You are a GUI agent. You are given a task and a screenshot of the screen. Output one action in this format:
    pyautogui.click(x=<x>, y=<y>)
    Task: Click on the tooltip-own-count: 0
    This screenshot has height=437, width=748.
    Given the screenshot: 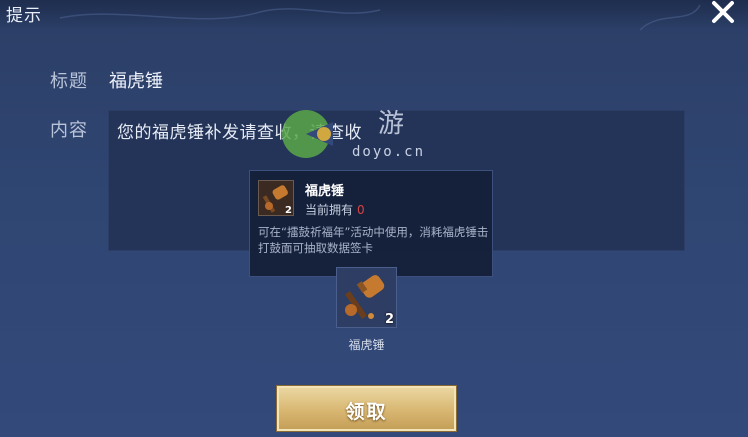 What is the action you would take?
    pyautogui.click(x=361, y=210)
    